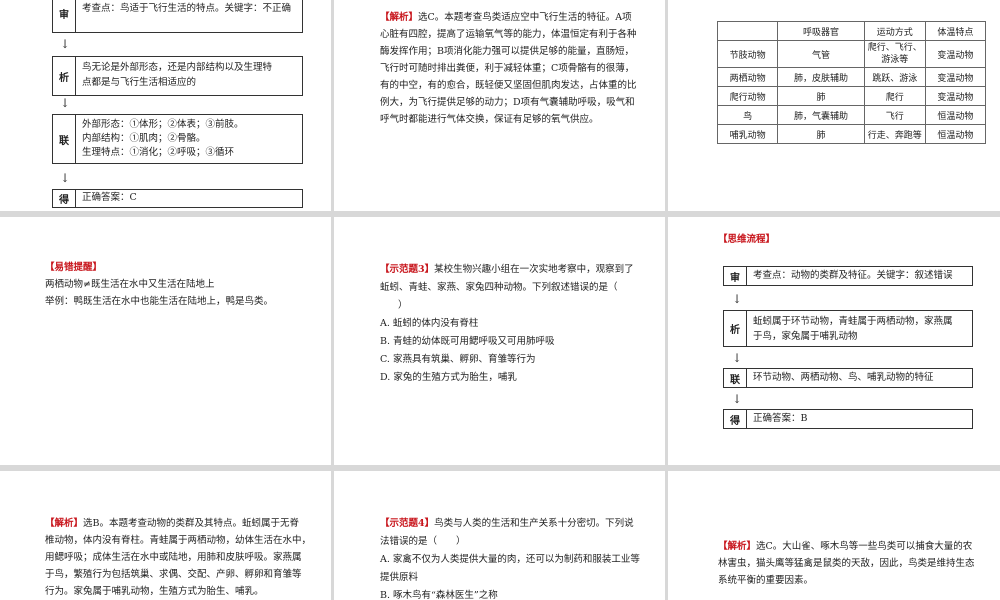  I want to click on answer-text: 正确答案：B, so click(780, 418).